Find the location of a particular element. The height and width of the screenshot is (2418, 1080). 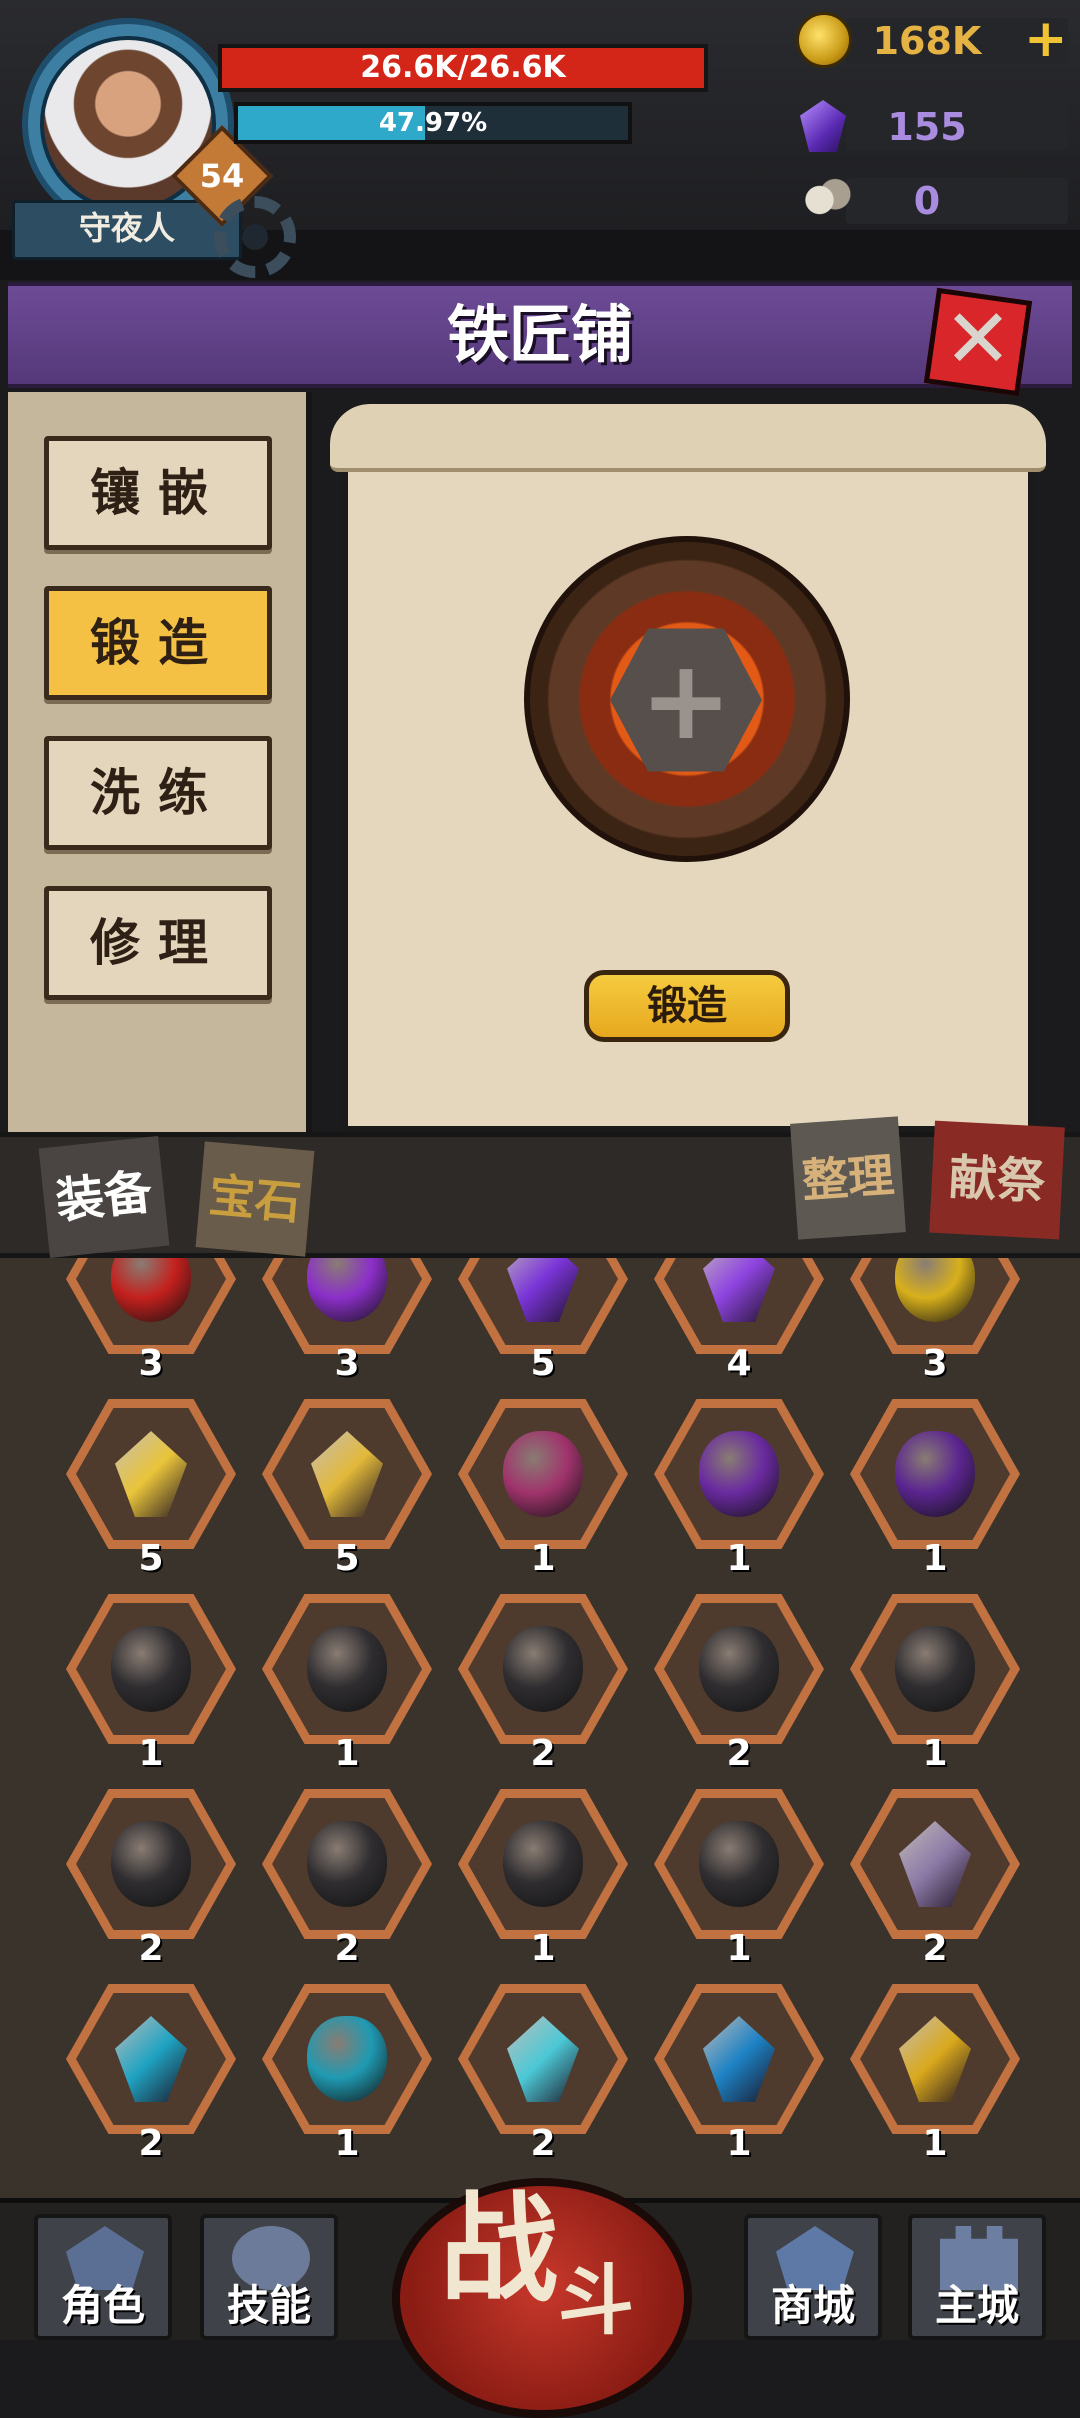

add-gold-button: + is located at coordinates (1046, 39).